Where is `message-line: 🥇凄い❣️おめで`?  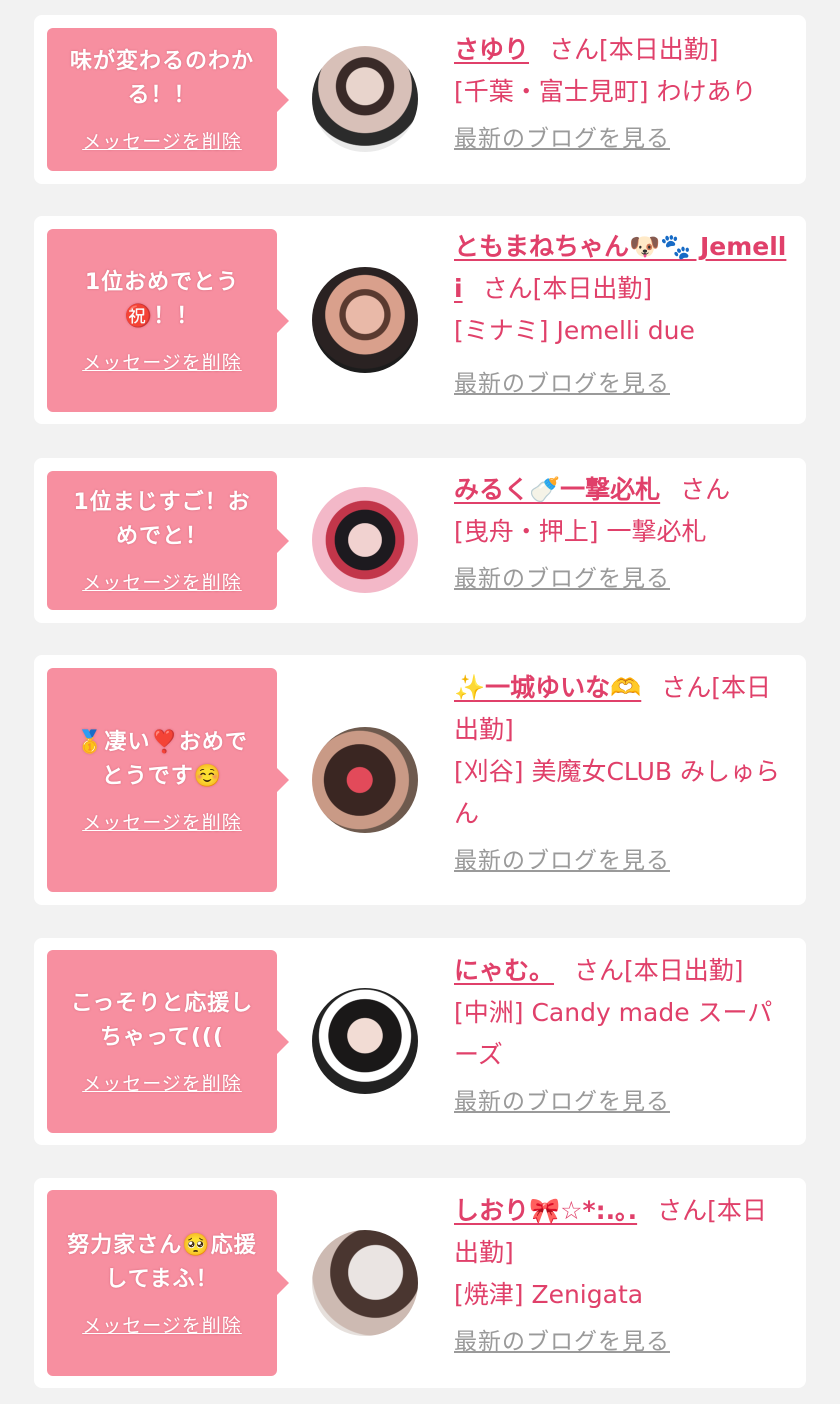
message-line: 🥇凄い❣️おめで is located at coordinates (162, 742).